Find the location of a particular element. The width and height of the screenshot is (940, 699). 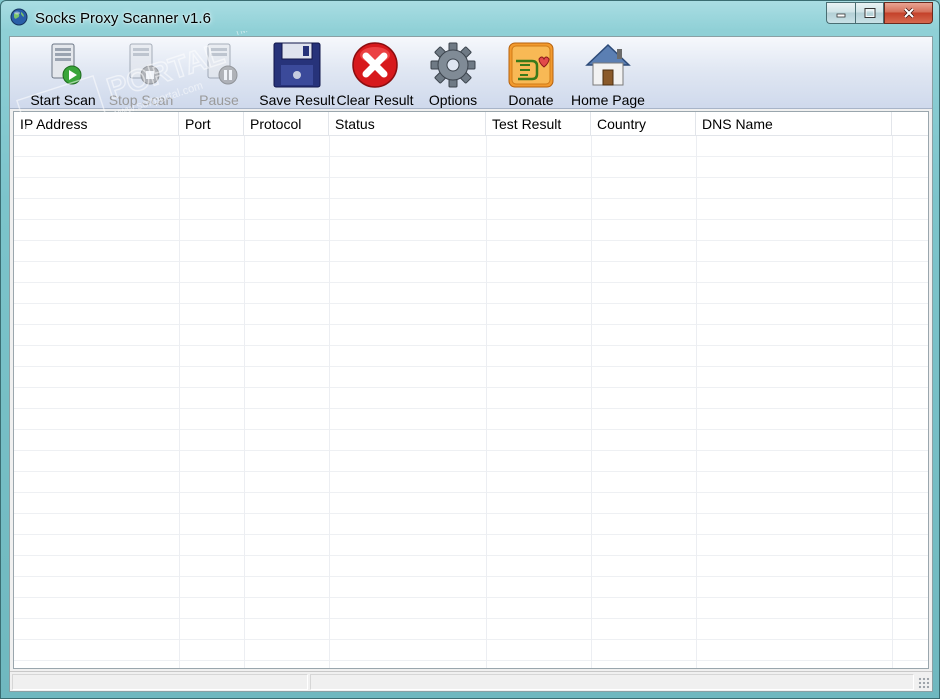

window-title: Socks Proxy Scanner v1.6 is located at coordinates (123, 18).